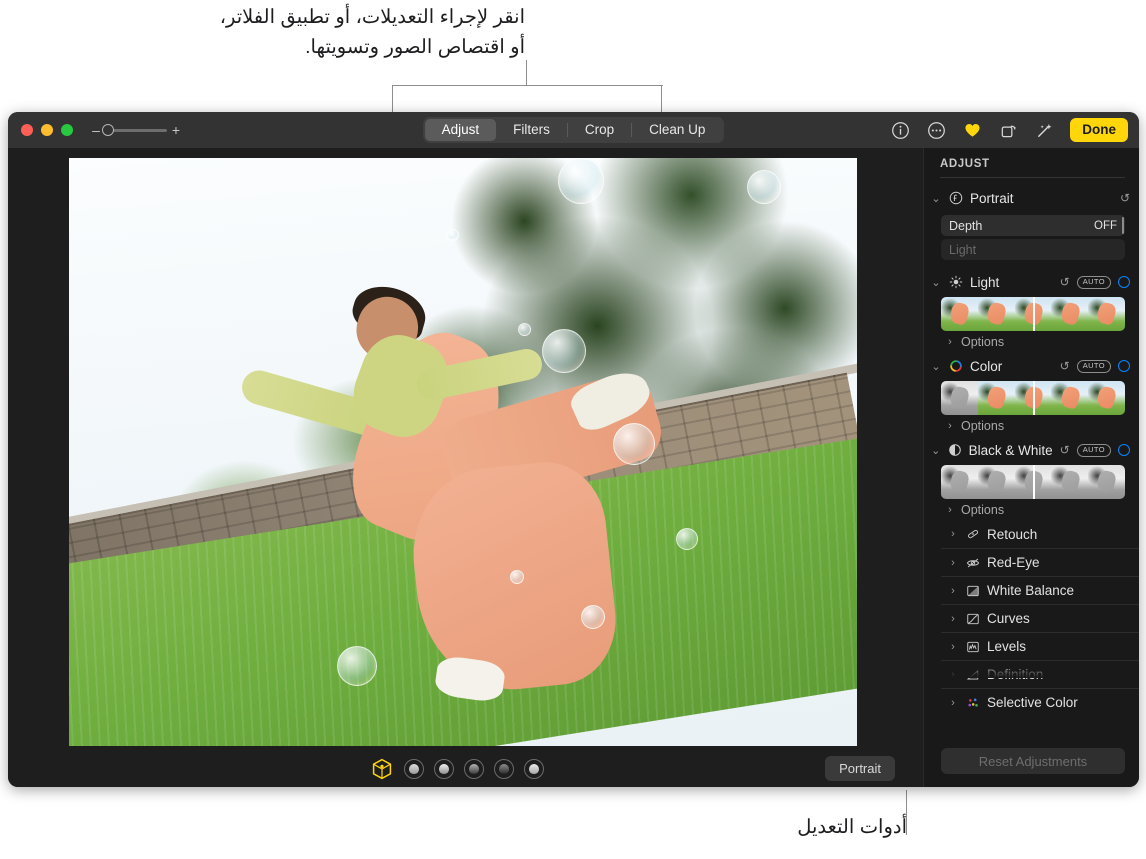 This screenshot has height=859, width=1146. I want to click on portrait-mode-badge: Portrait, so click(860, 768).